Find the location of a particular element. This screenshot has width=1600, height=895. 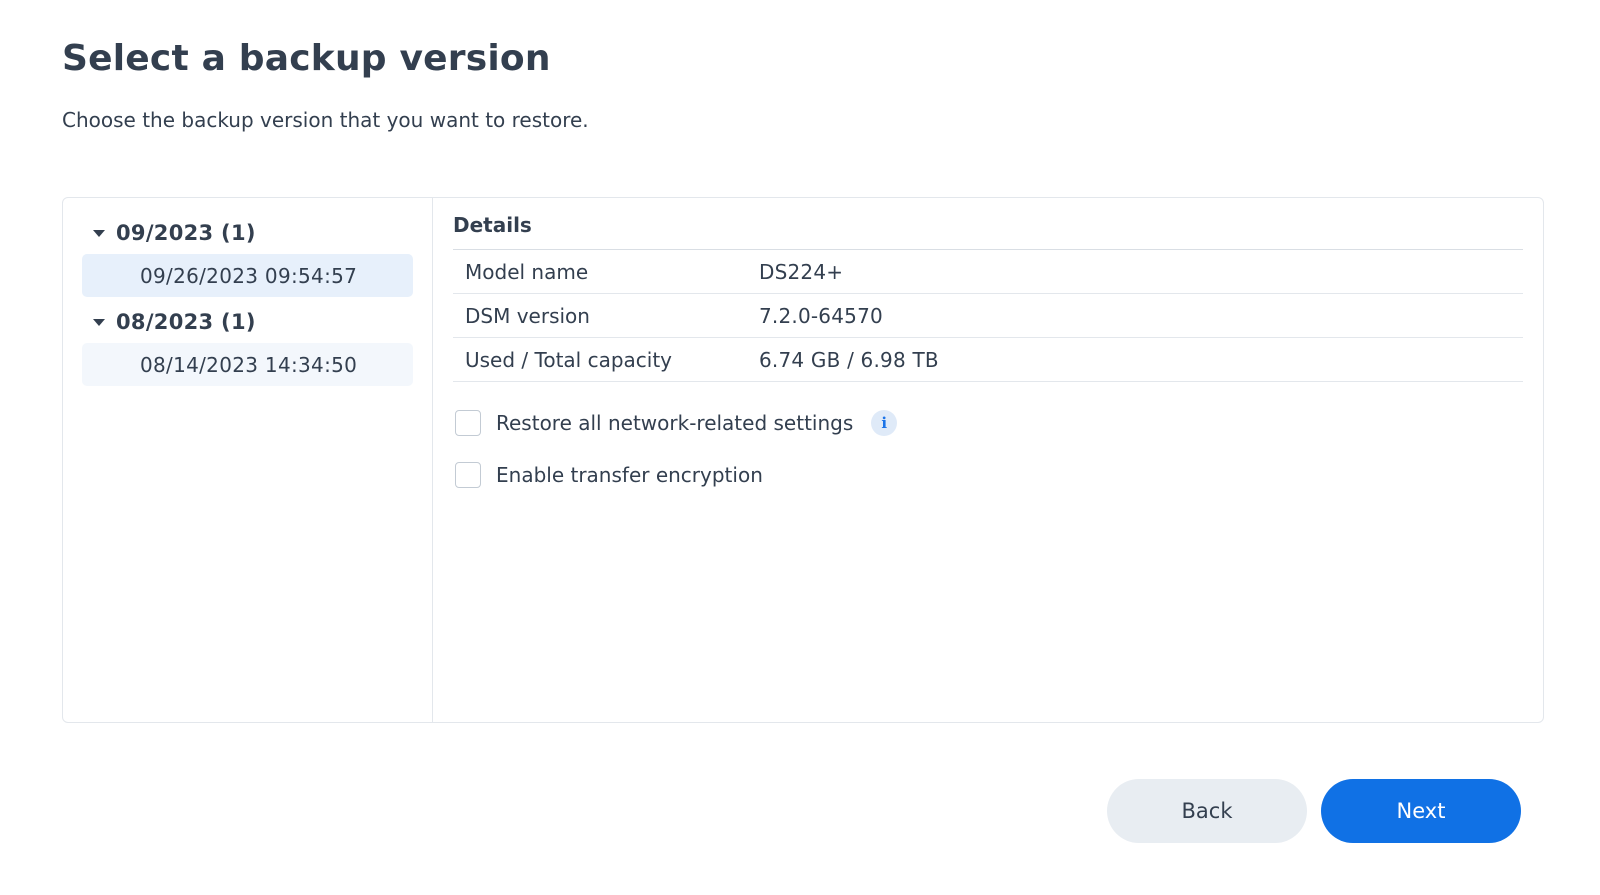

info-icon: i is located at coordinates (884, 423).